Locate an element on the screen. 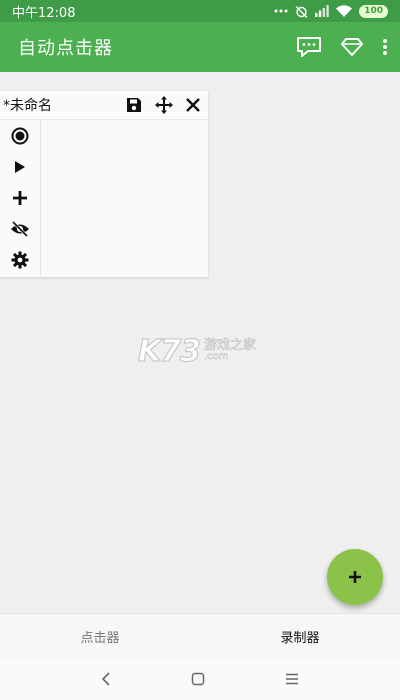 The width and height of the screenshot is (400, 700). panel-body is located at coordinates (104, 198).